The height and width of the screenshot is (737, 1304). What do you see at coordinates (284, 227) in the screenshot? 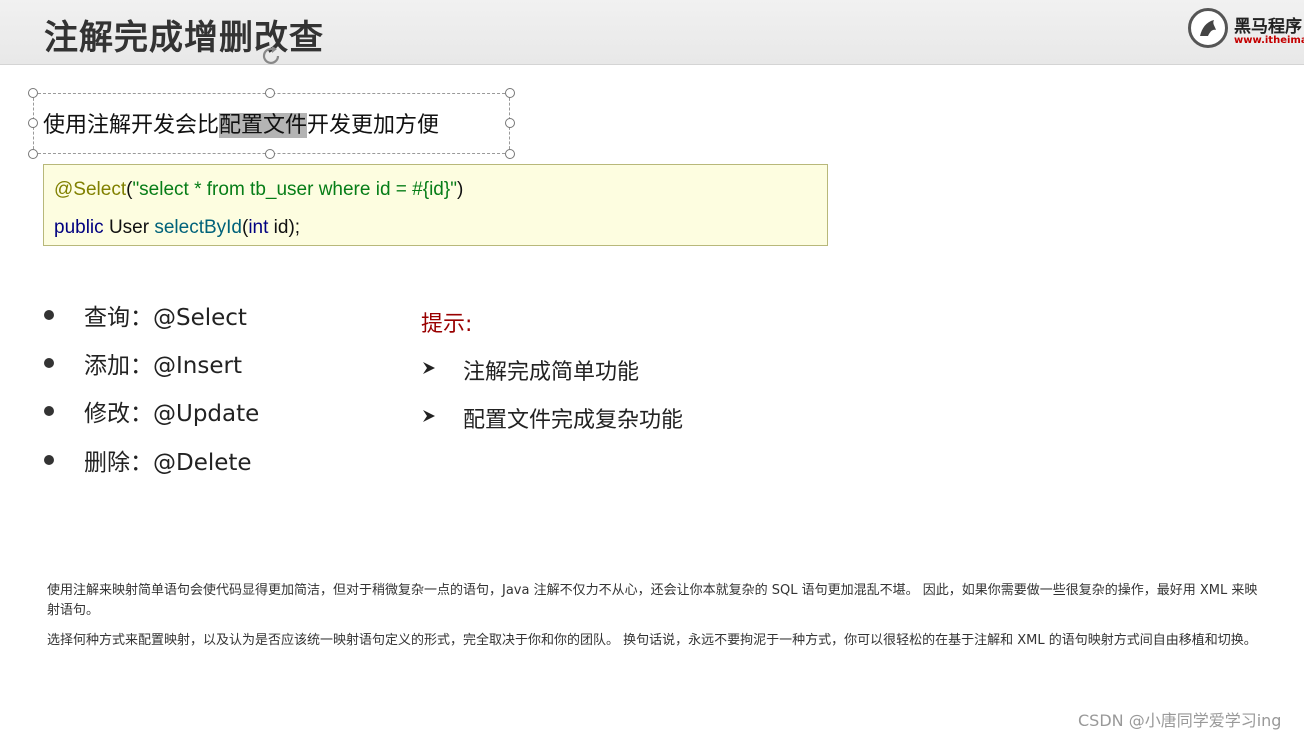
I see `code-rest: id);` at bounding box center [284, 227].